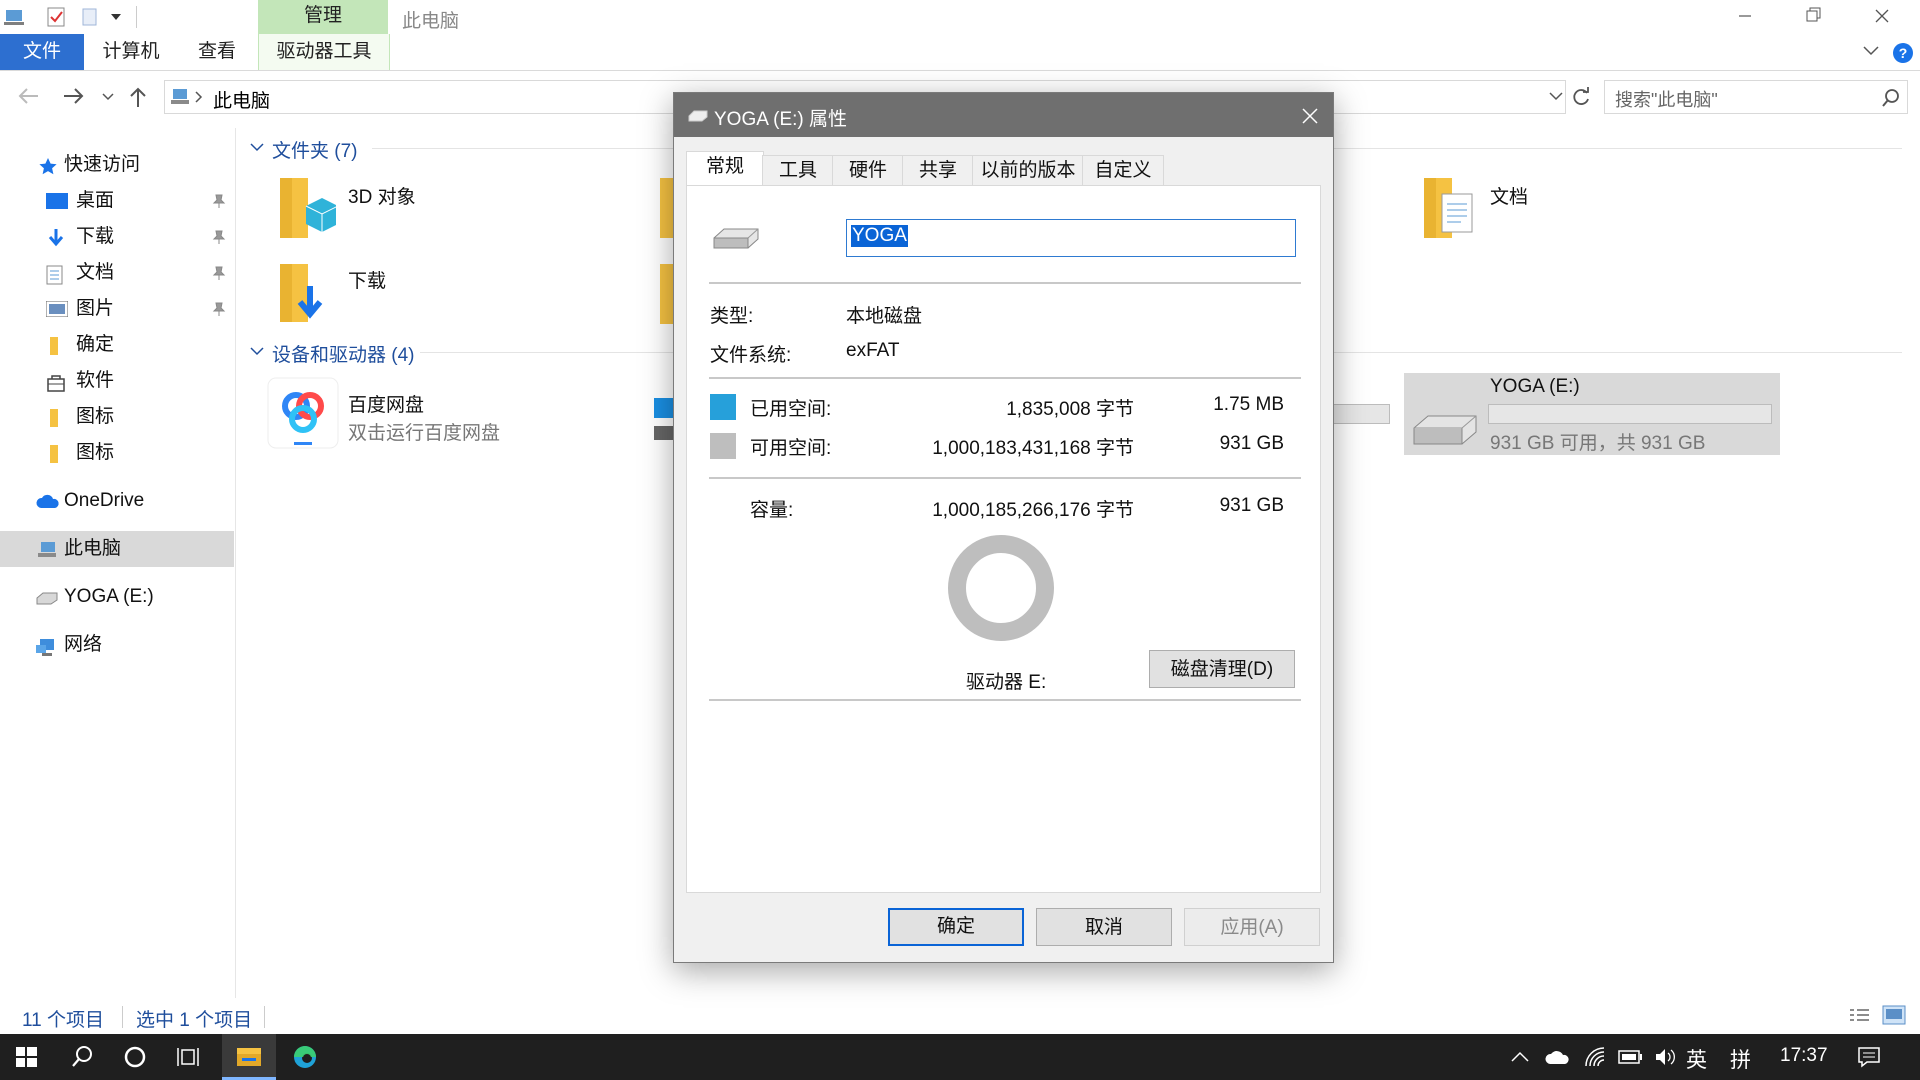  What do you see at coordinates (1631, 1057) in the screenshot?
I see `battery-icon` at bounding box center [1631, 1057].